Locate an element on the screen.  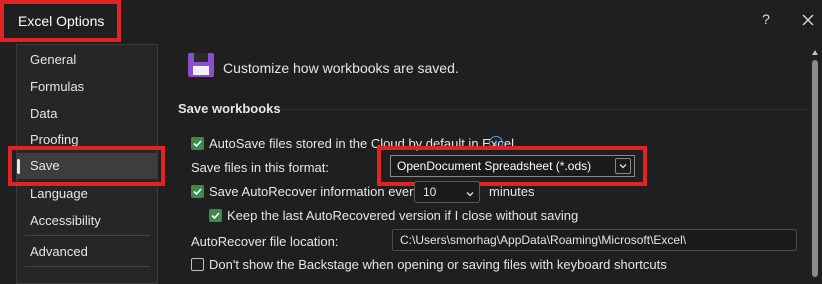
scrollbar-thumb is located at coordinates (815, 168).